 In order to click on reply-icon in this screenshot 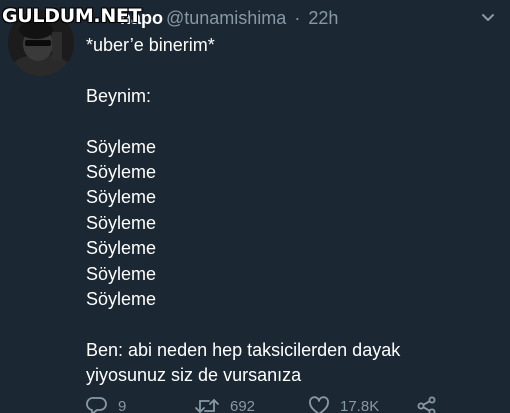, I will do `click(96, 405)`.